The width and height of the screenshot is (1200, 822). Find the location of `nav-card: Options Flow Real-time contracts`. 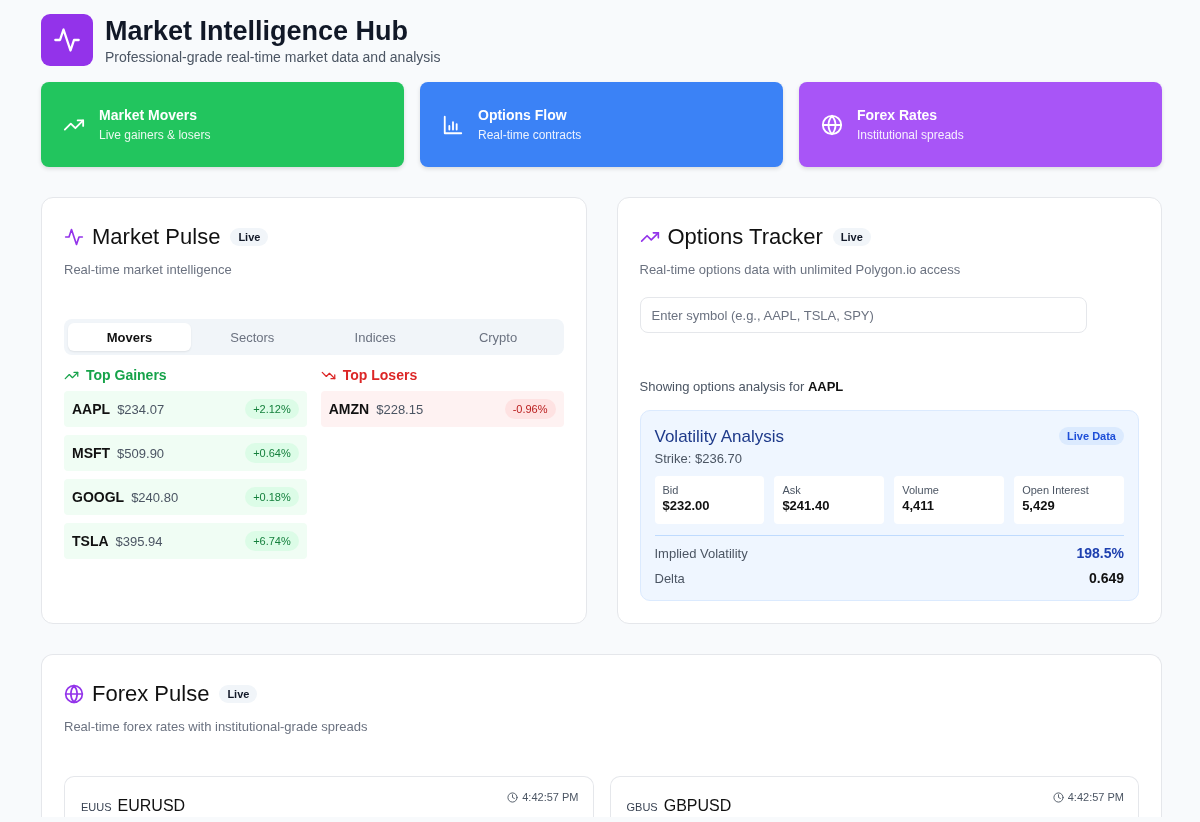

nav-card: Options Flow Real-time contracts is located at coordinates (601, 124).